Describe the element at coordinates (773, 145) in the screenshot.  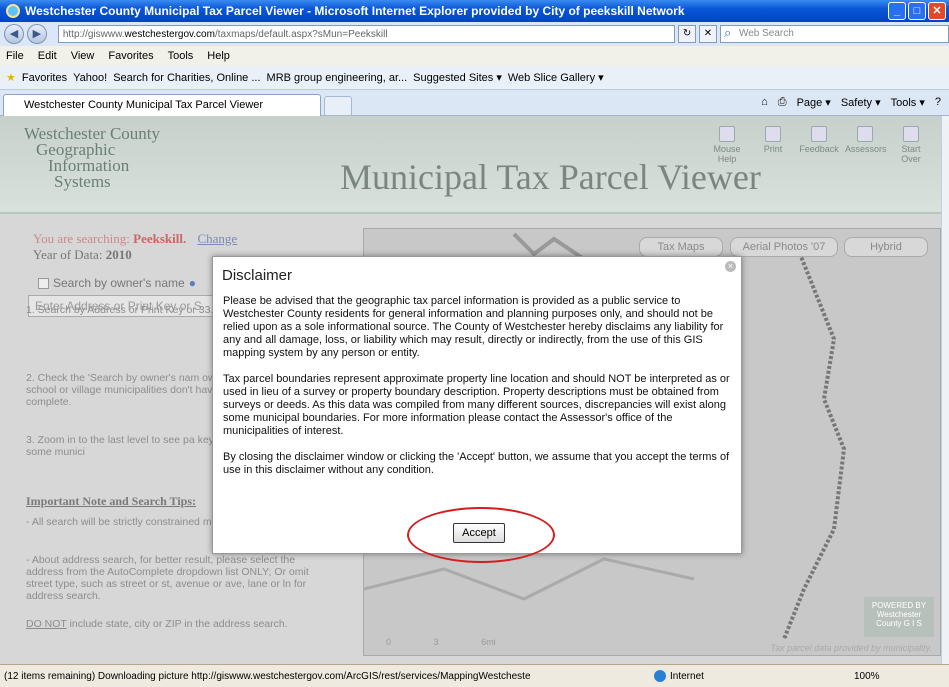
I see `print-button: Print` at that location.